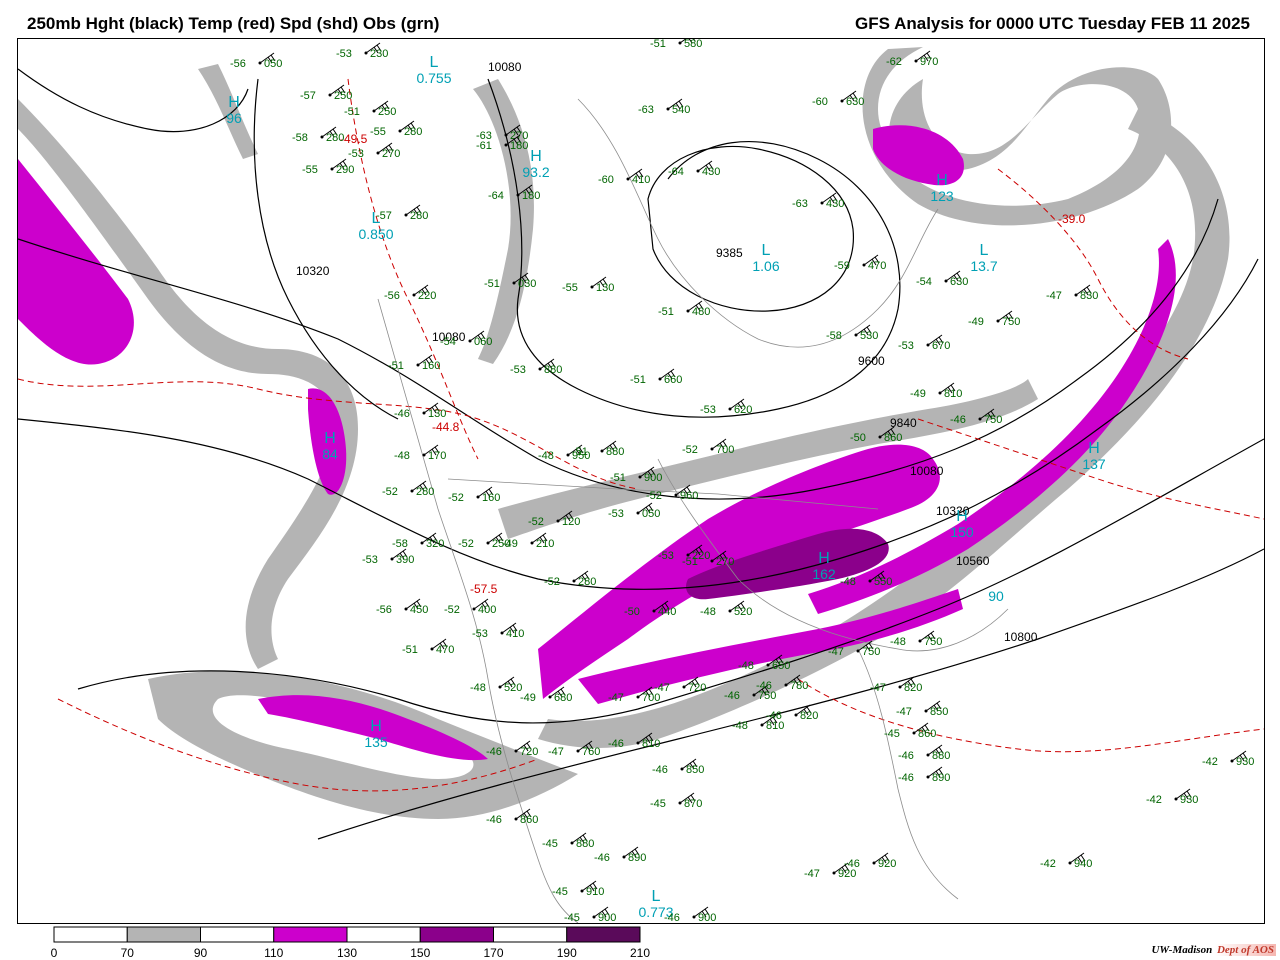 The width and height of the screenshot is (1280, 960). What do you see at coordinates (391, 154) in the screenshot?
I see `ob-height: 270` at bounding box center [391, 154].